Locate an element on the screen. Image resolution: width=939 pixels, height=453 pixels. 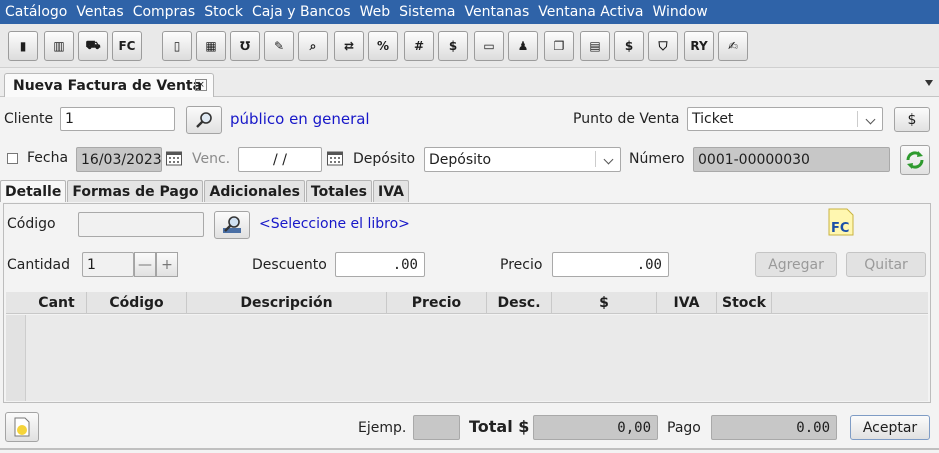
increment-button: + is located at coordinates (167, 264).